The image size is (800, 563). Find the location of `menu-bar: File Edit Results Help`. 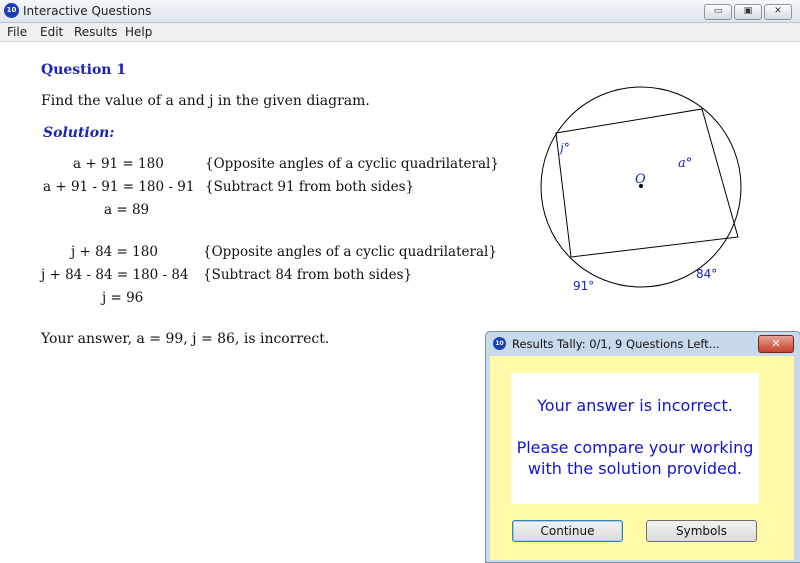

menu-bar: File Edit Results Help is located at coordinates (400, 32).